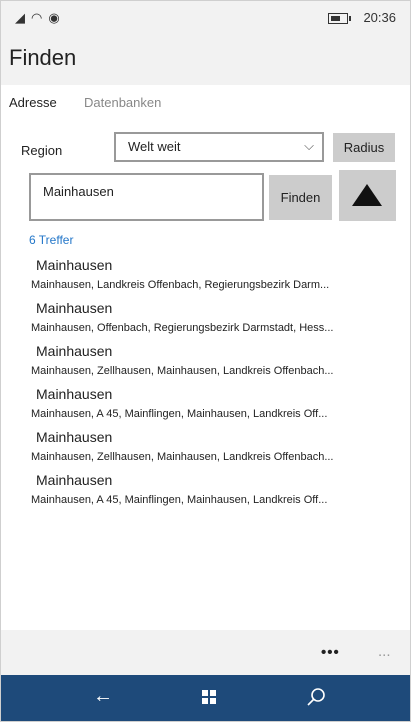 The image size is (411, 722). What do you see at coordinates (364, 147) in the screenshot?
I see `radius-button: Radius` at bounding box center [364, 147].